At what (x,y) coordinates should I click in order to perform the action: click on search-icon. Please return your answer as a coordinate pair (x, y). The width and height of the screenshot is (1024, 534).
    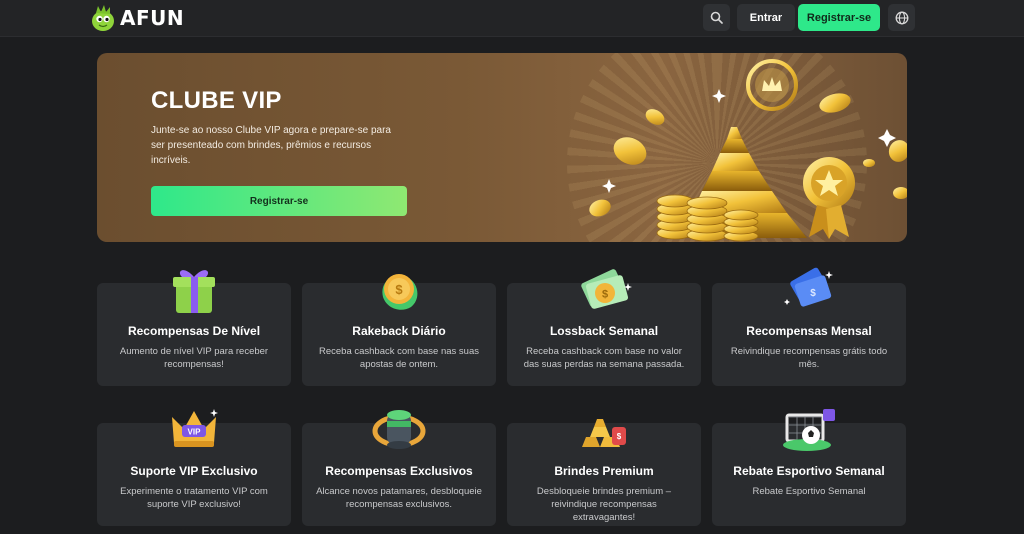
    Looking at the image, I should click on (716, 17).